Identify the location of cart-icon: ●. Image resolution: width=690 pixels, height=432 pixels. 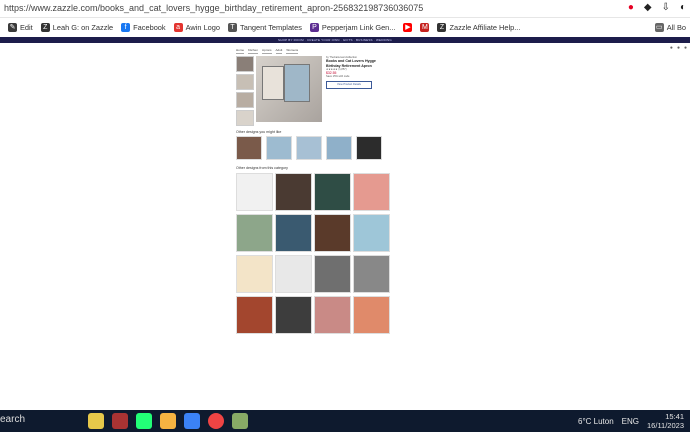
(678, 48).